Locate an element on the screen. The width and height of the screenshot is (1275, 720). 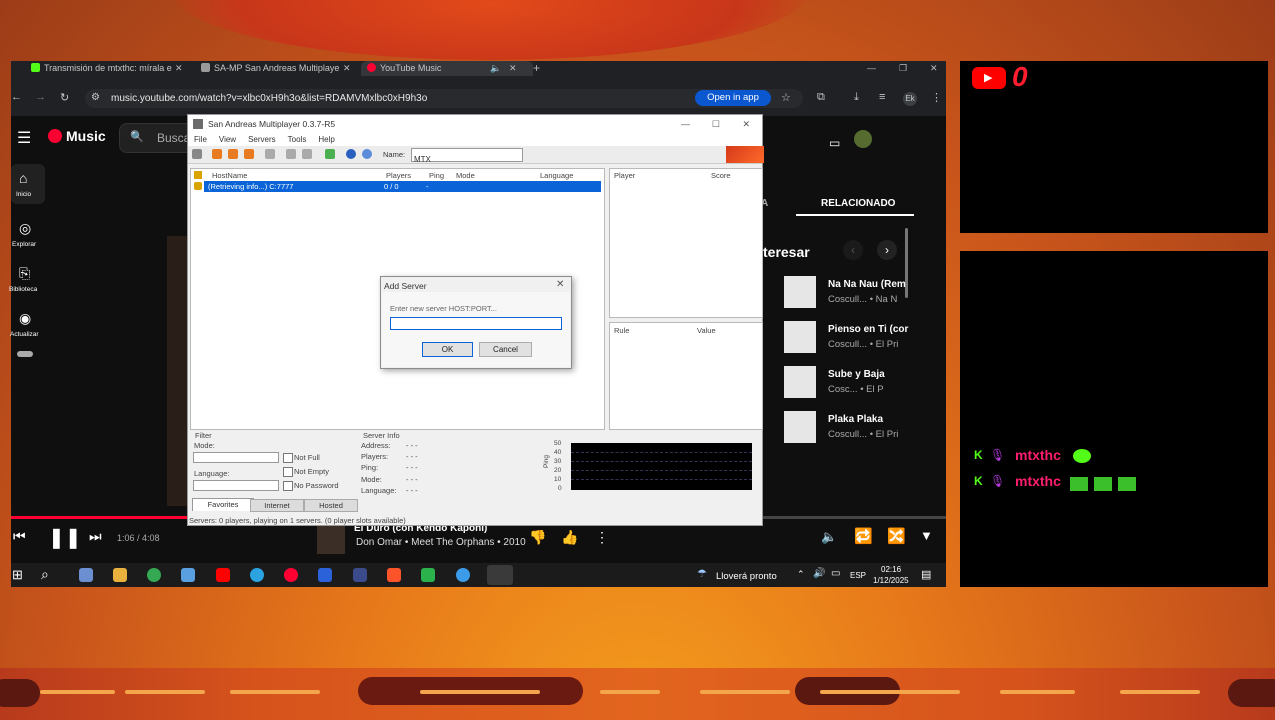
previous-track-icon: ⏮ is located at coordinates (19, 536).